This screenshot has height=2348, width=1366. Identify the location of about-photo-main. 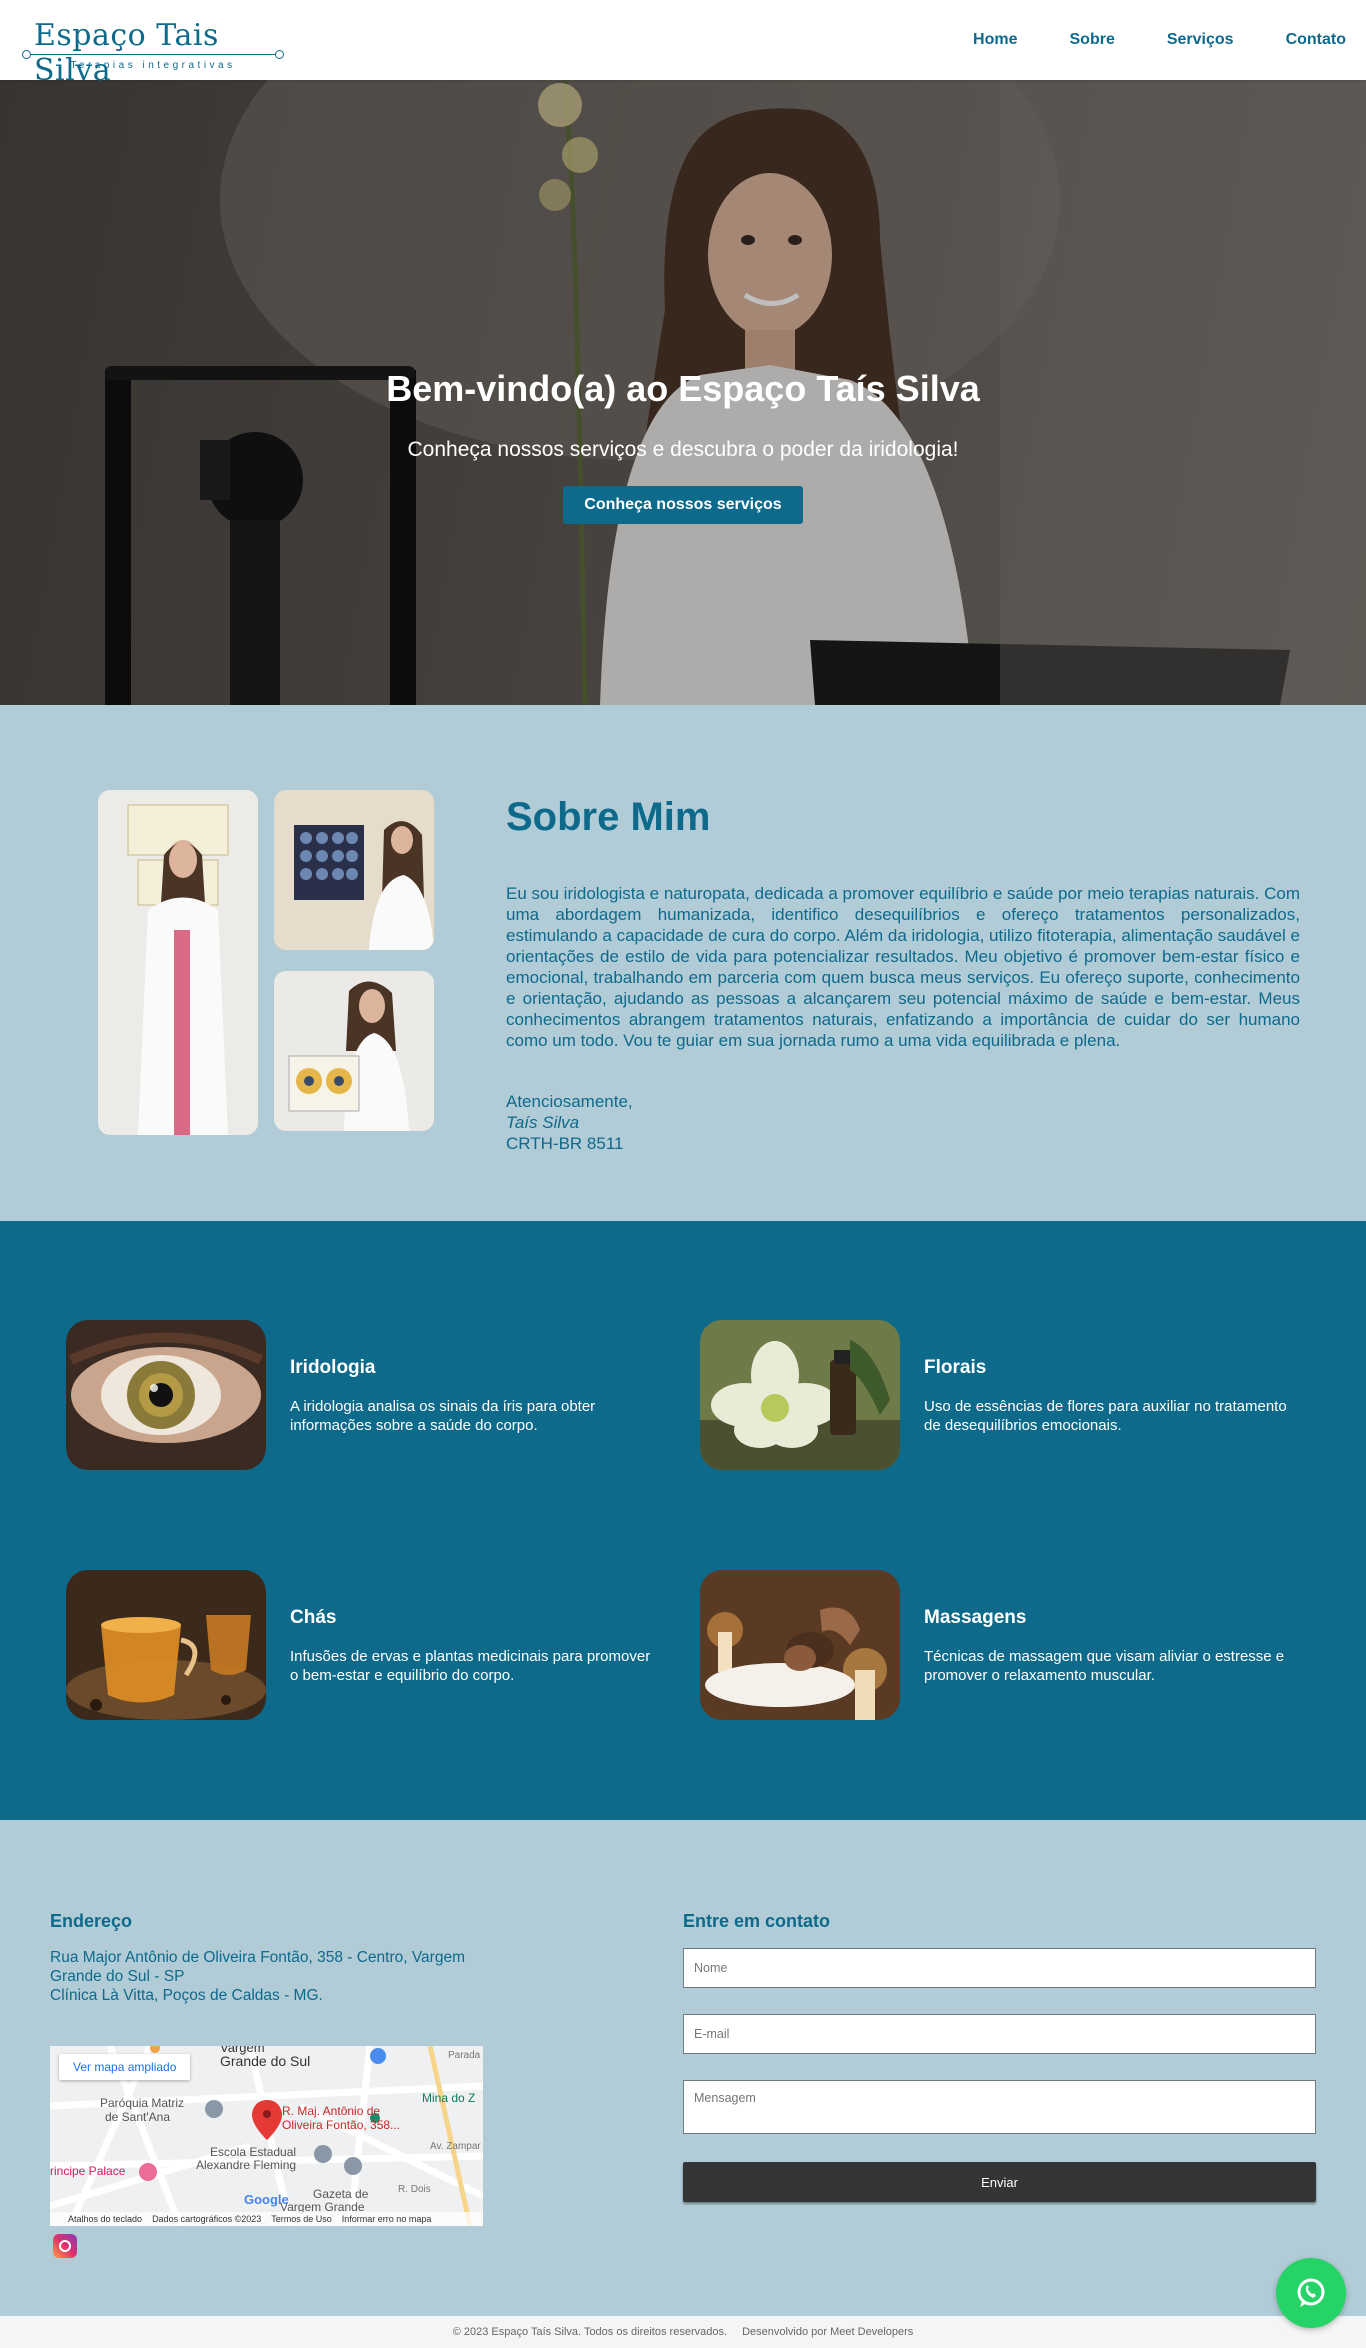
(178, 962).